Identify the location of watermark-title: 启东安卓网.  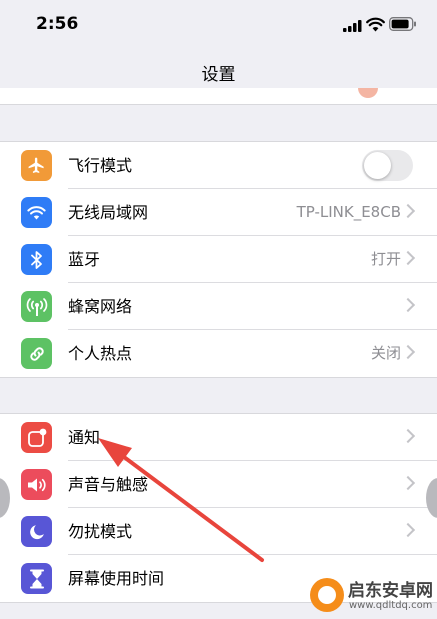
(390, 591).